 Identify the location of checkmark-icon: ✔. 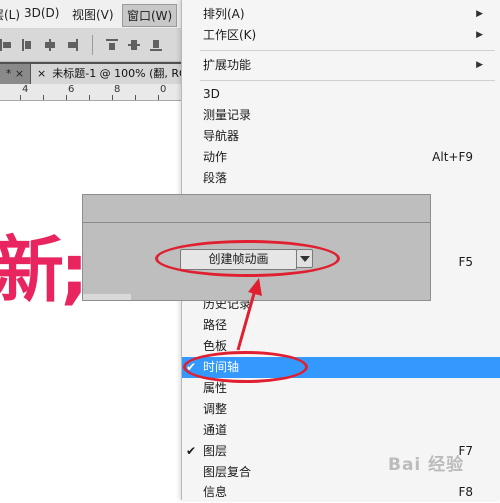
(191, 451).